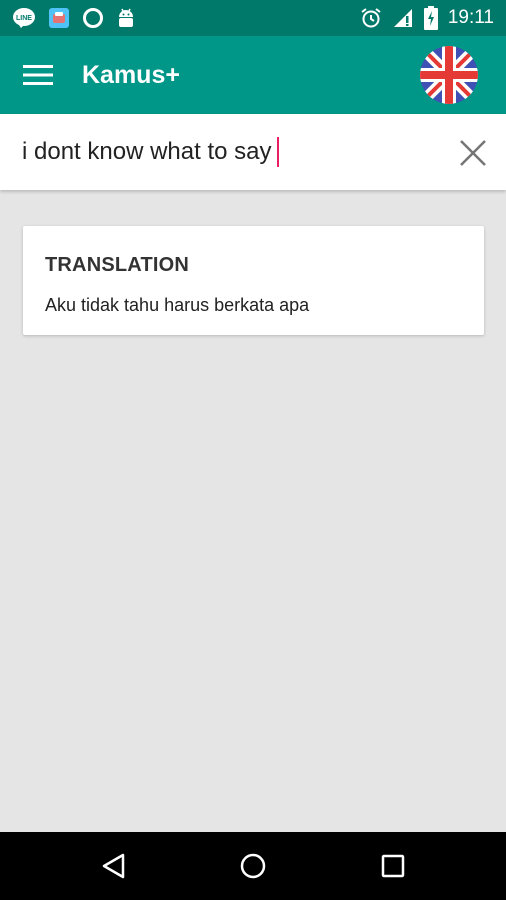 This screenshot has width=506, height=900. I want to click on hamburger-menu-icon, so click(38, 75).